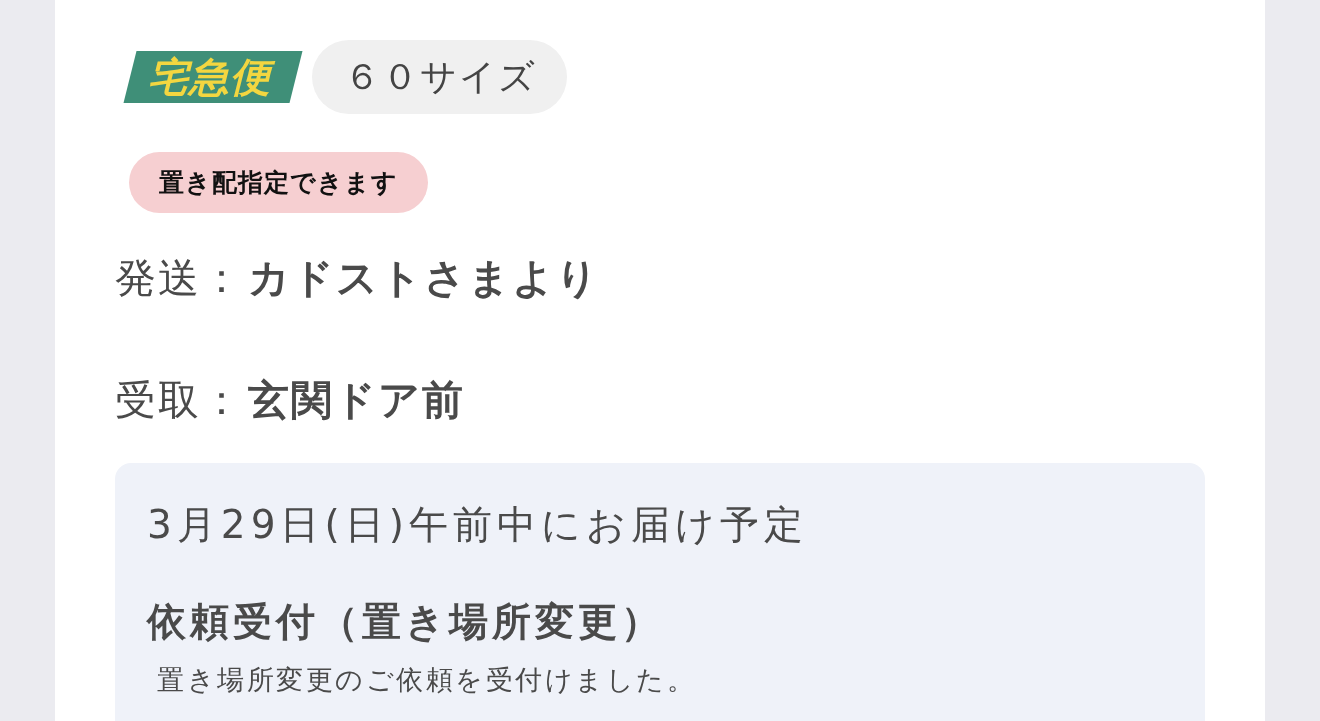 The height and width of the screenshot is (721, 1320). Describe the element at coordinates (179, 400) in the screenshot. I see `field-label: 受取：` at that location.